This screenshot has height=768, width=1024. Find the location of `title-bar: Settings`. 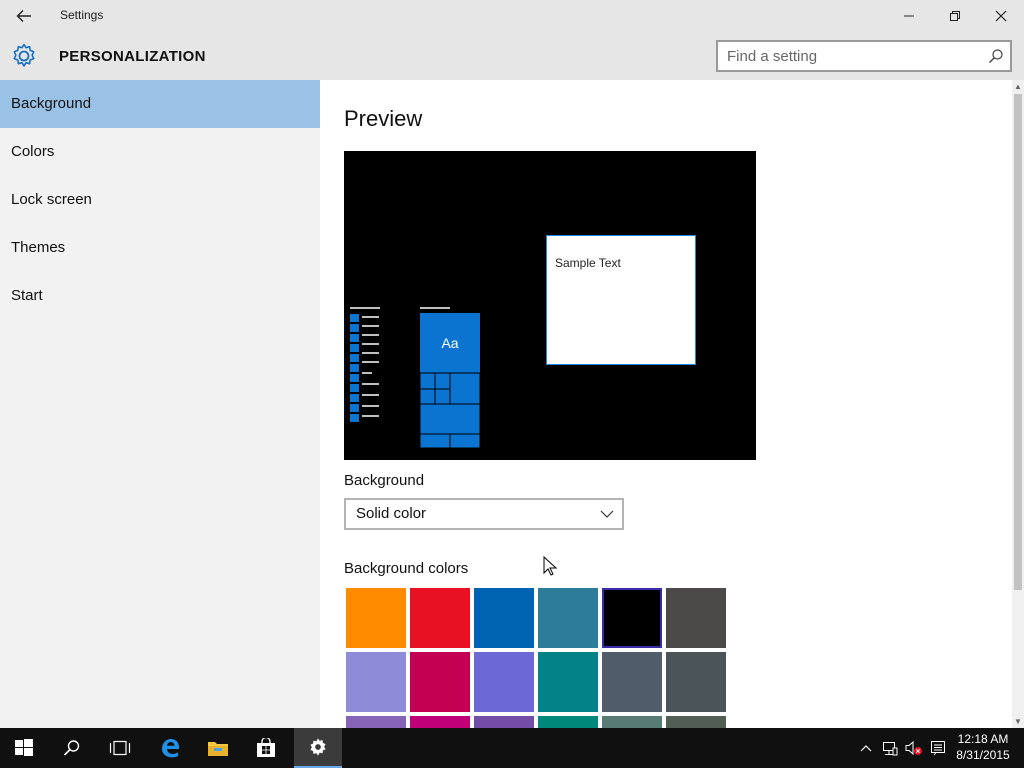

title-bar: Settings is located at coordinates (512, 16).